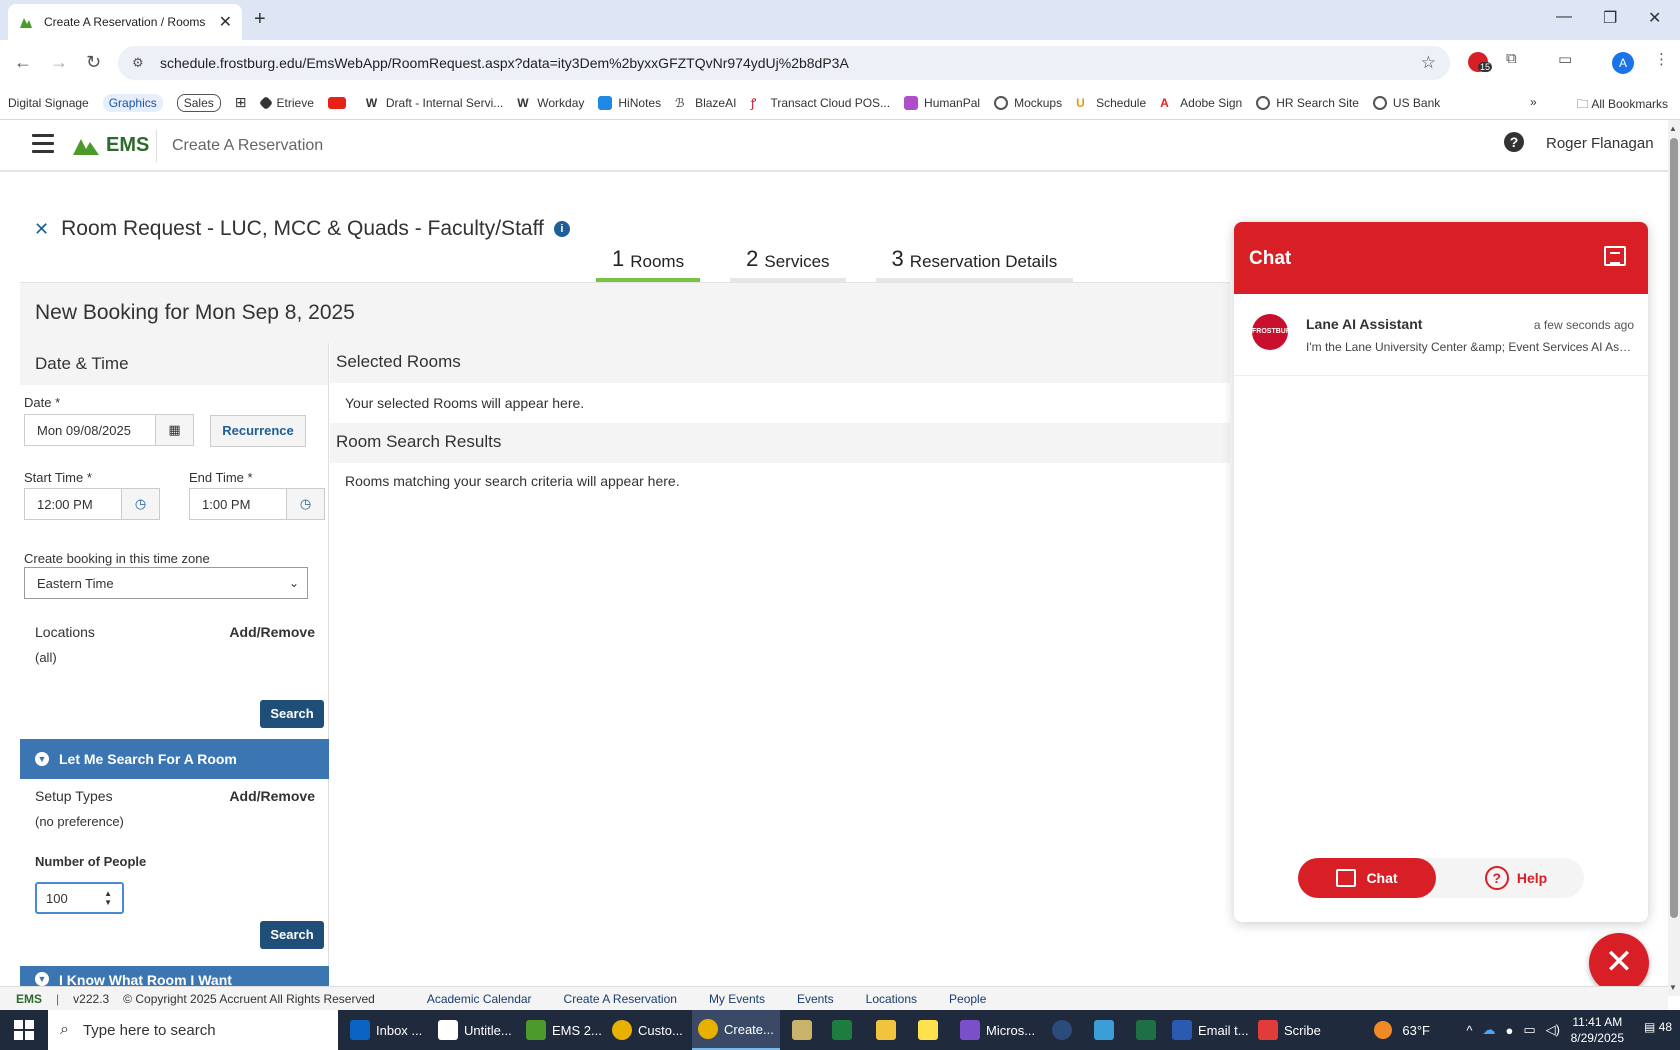 This screenshot has width=1680, height=1050. What do you see at coordinates (967, 999) in the screenshot?
I see `footer-link: People` at bounding box center [967, 999].